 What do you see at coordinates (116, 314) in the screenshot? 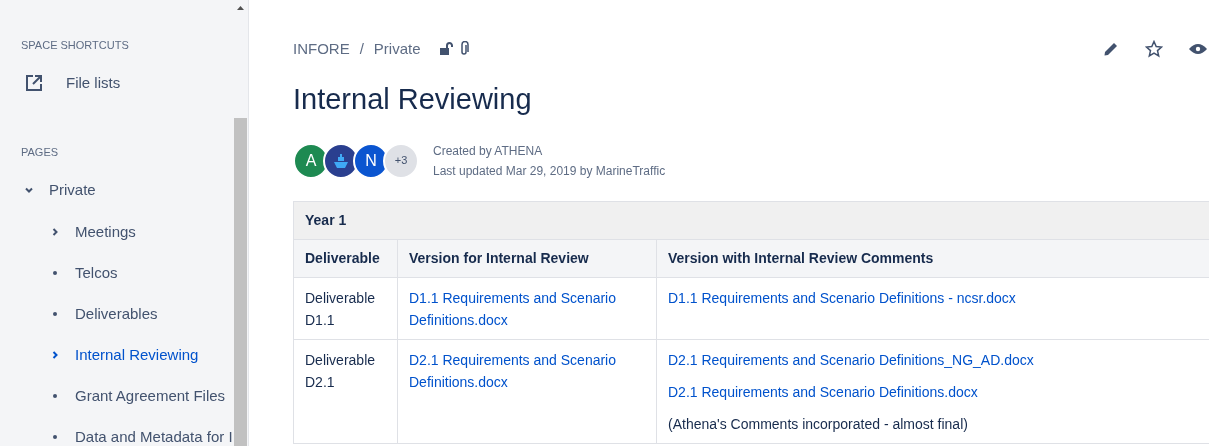
I see `page-tree-item: Deliverables` at bounding box center [116, 314].